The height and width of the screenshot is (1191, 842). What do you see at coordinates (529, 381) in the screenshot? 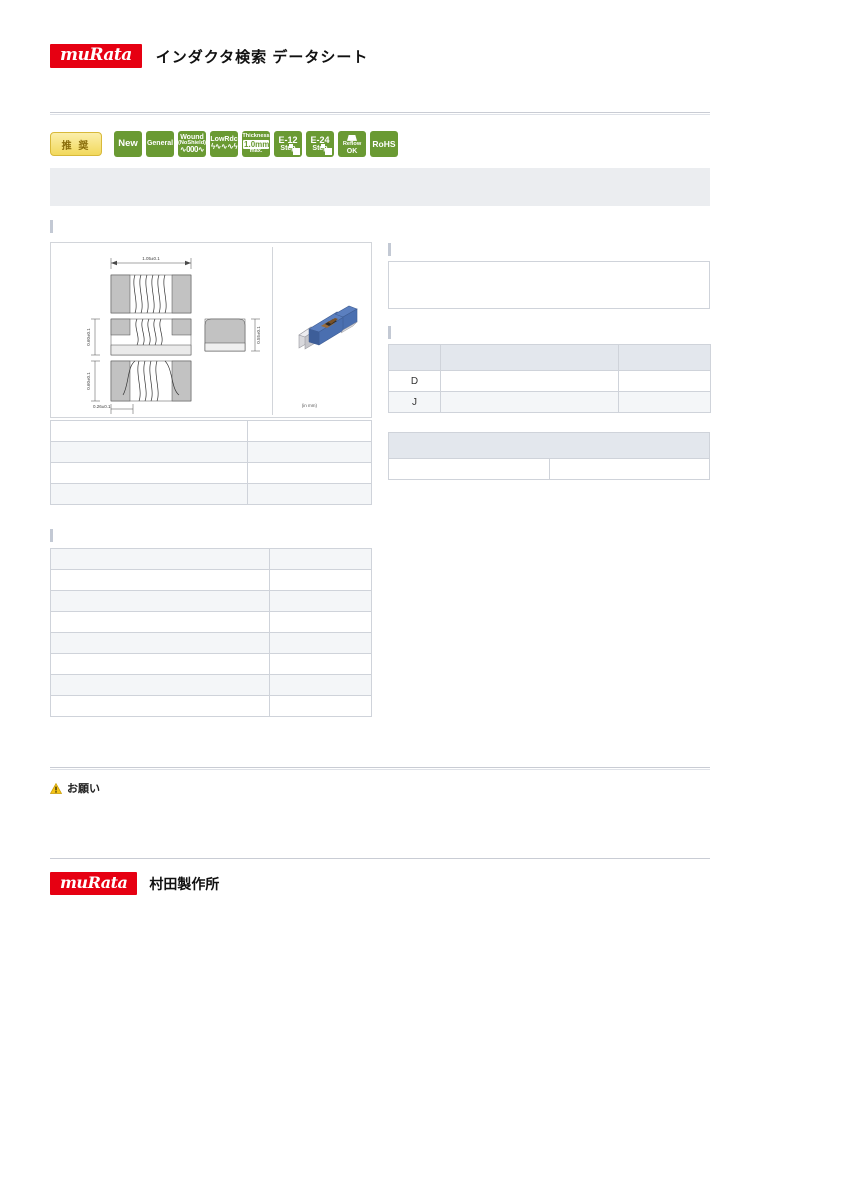
I see `tolerance-desc-d` at bounding box center [529, 381].